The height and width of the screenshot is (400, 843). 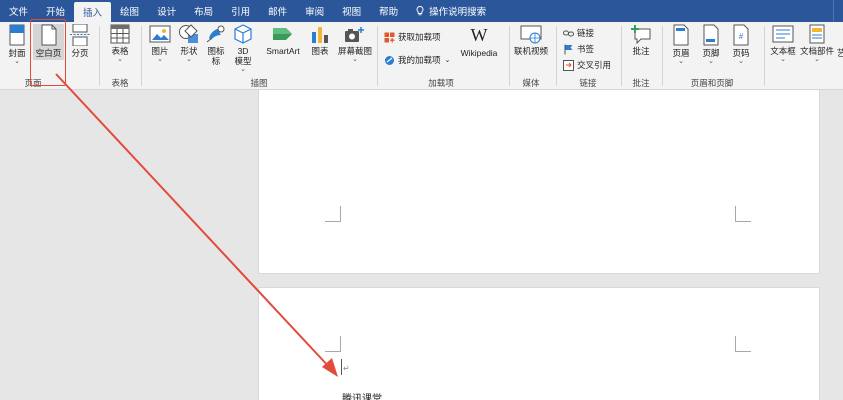 I want to click on wikipedia-button: W Wikipedia, so click(x=479, y=41).